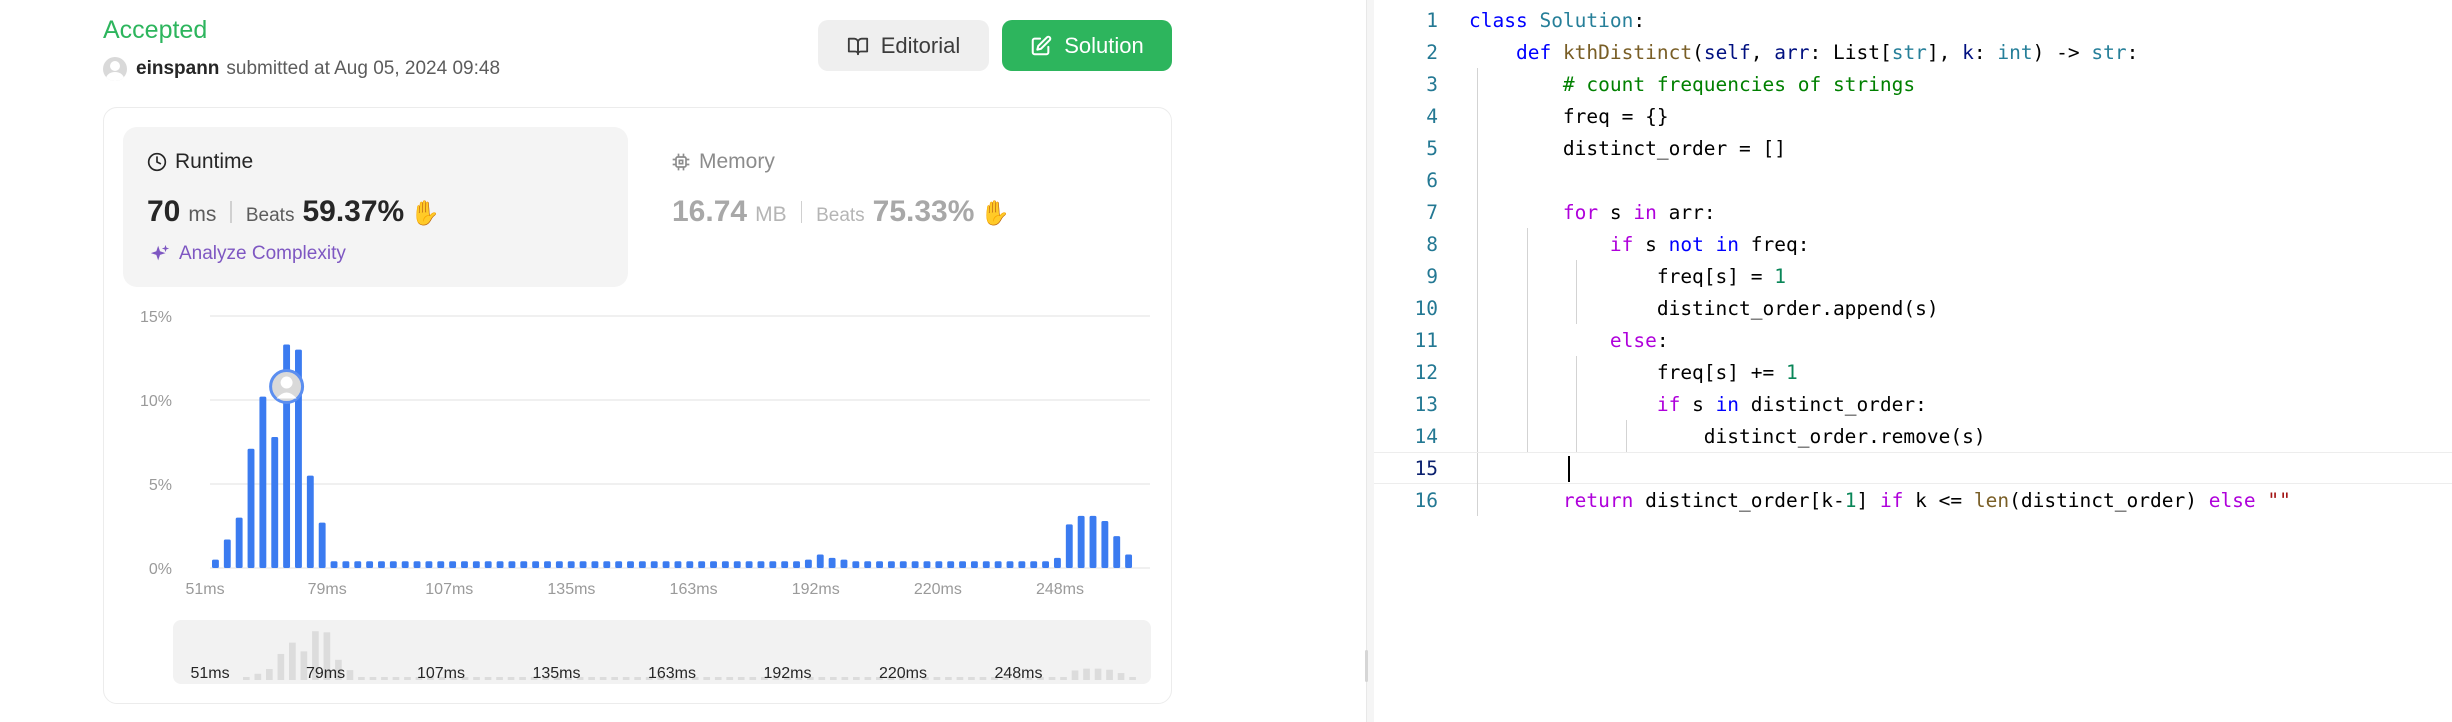 The width and height of the screenshot is (2452, 722). Describe the element at coordinates (2109, 500) in the screenshot. I see `code-token: (distinct_order)` at that location.